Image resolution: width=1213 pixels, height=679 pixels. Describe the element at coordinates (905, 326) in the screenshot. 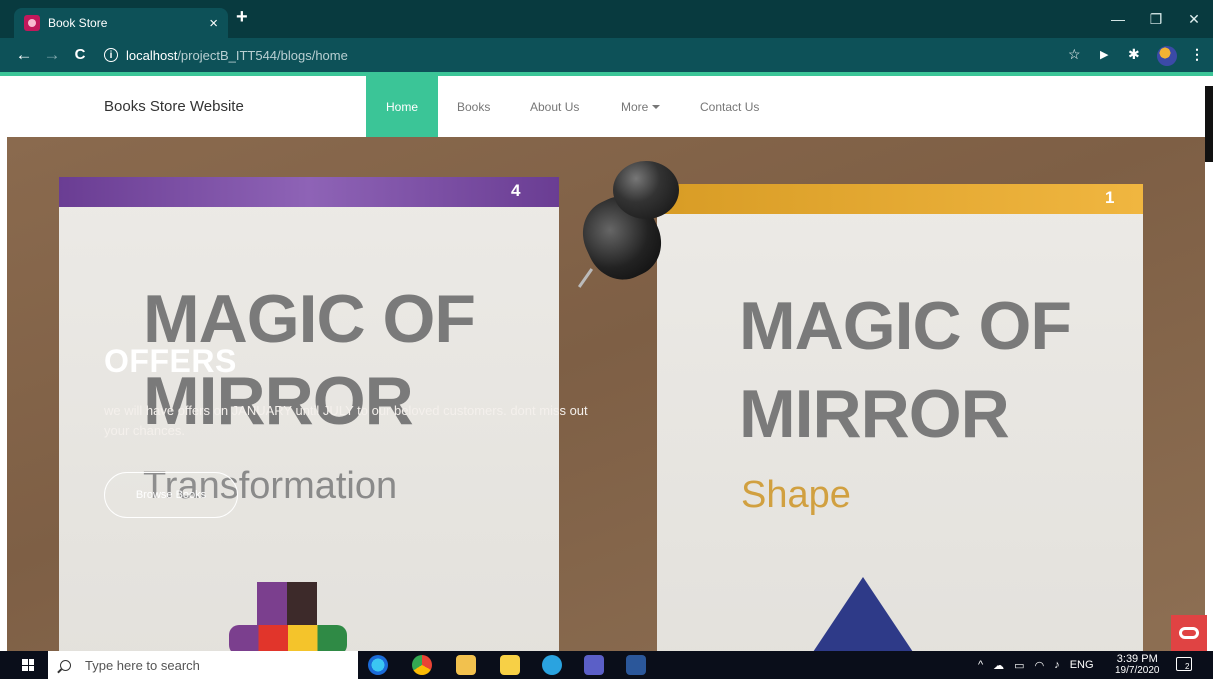

I see `book-title-line1: MAGIC OF` at that location.